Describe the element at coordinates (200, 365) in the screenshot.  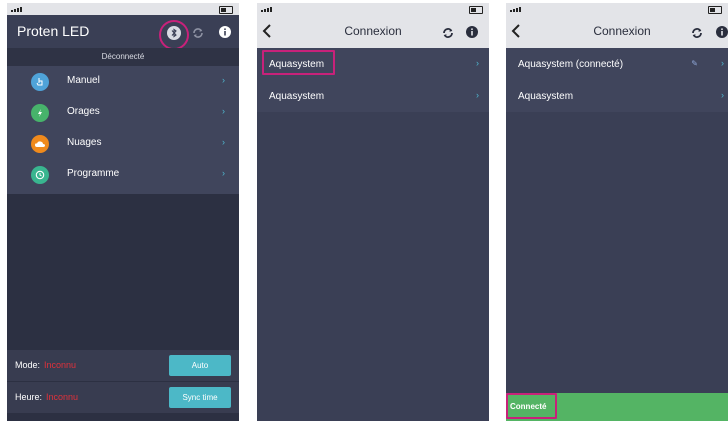
I see `auto-button: Auto` at that location.